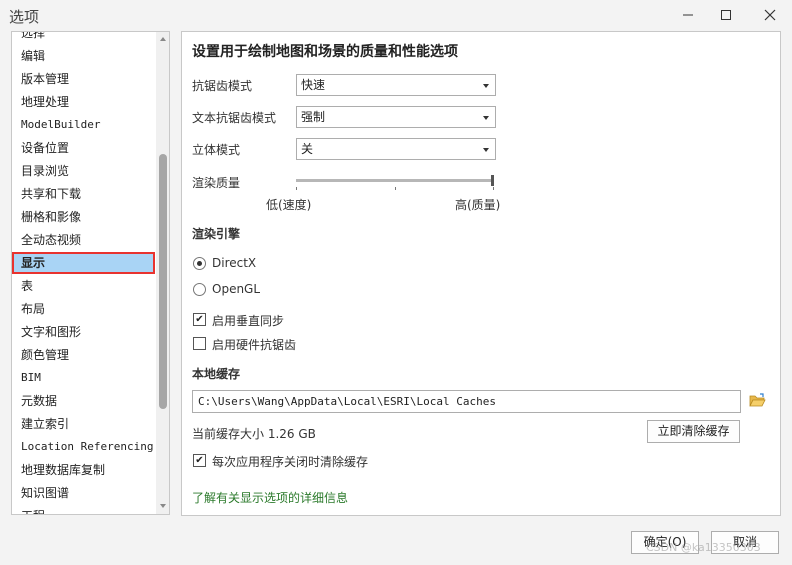 The image size is (792, 565). What do you see at coordinates (83, 240) in the screenshot?
I see `sidebar-item: 全动态视频` at bounding box center [83, 240].